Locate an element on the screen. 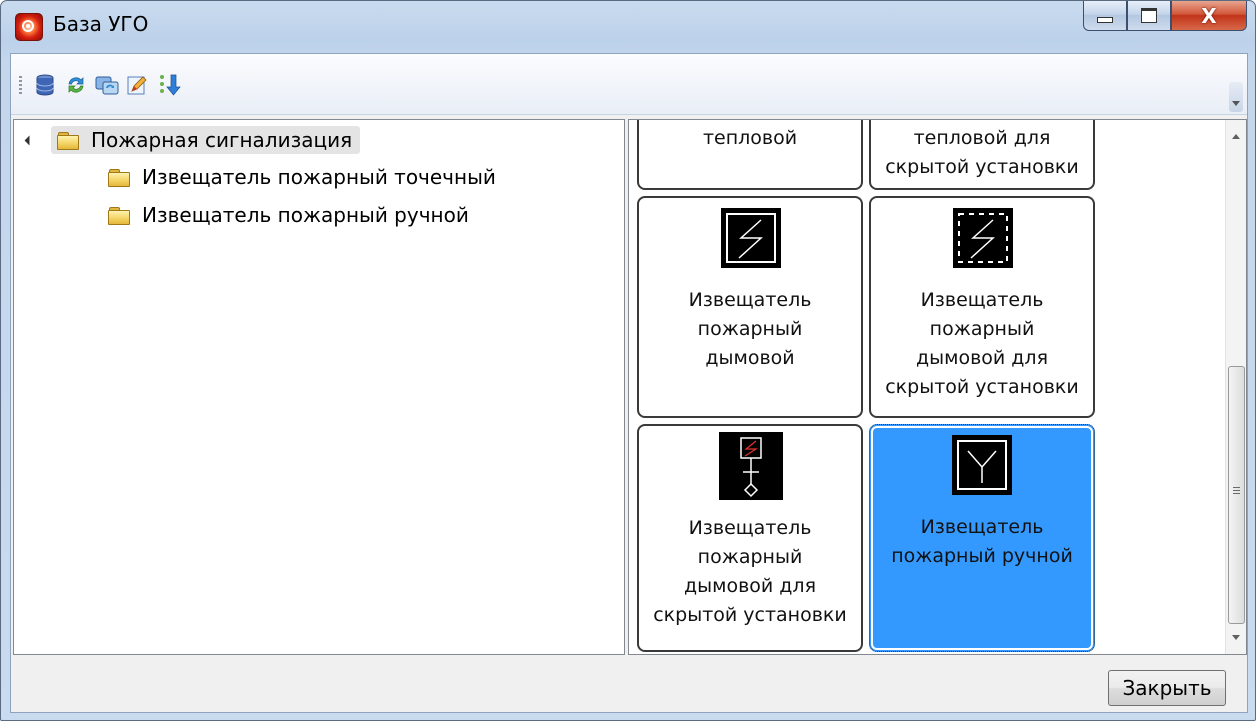 This screenshot has height=721, width=1256. tree-node-child: Извещатель пожарный точечный is located at coordinates (302, 177).